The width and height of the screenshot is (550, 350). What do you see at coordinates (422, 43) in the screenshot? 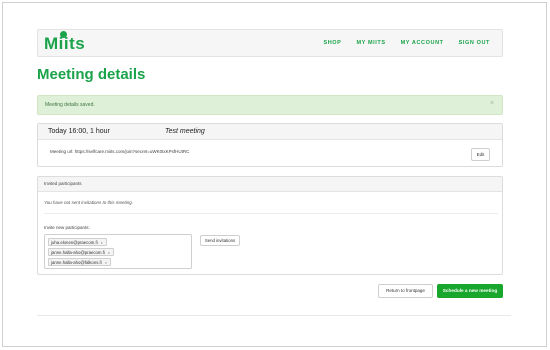
I see `nav-my-account: MY ACCOUNT` at bounding box center [422, 43].